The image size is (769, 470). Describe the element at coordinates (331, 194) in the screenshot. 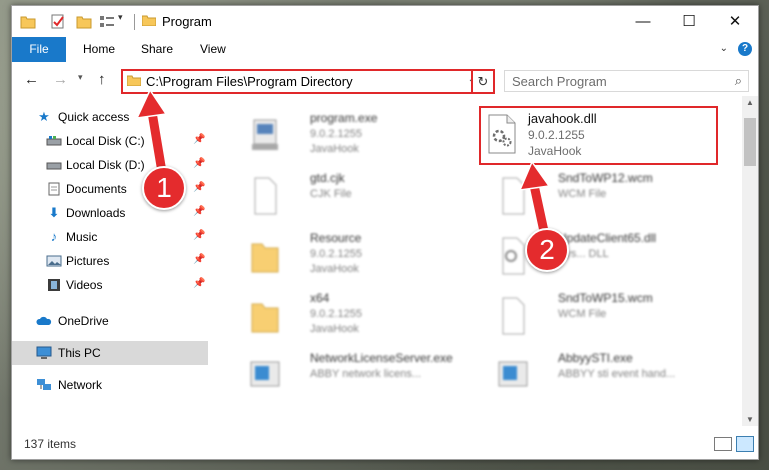

I see `file-type: CJK File` at that location.